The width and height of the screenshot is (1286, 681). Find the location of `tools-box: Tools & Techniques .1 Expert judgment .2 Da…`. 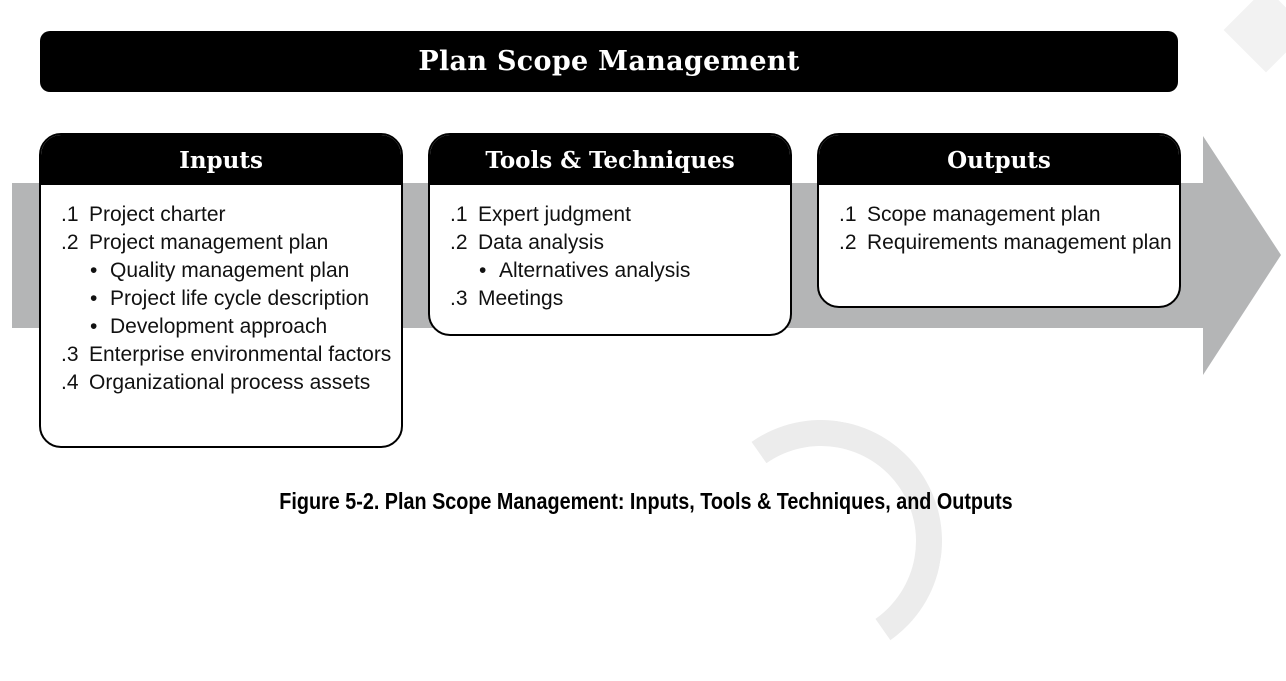

tools-box: Tools & Techniques .1 Expert judgment .2 Da… is located at coordinates (610, 234).